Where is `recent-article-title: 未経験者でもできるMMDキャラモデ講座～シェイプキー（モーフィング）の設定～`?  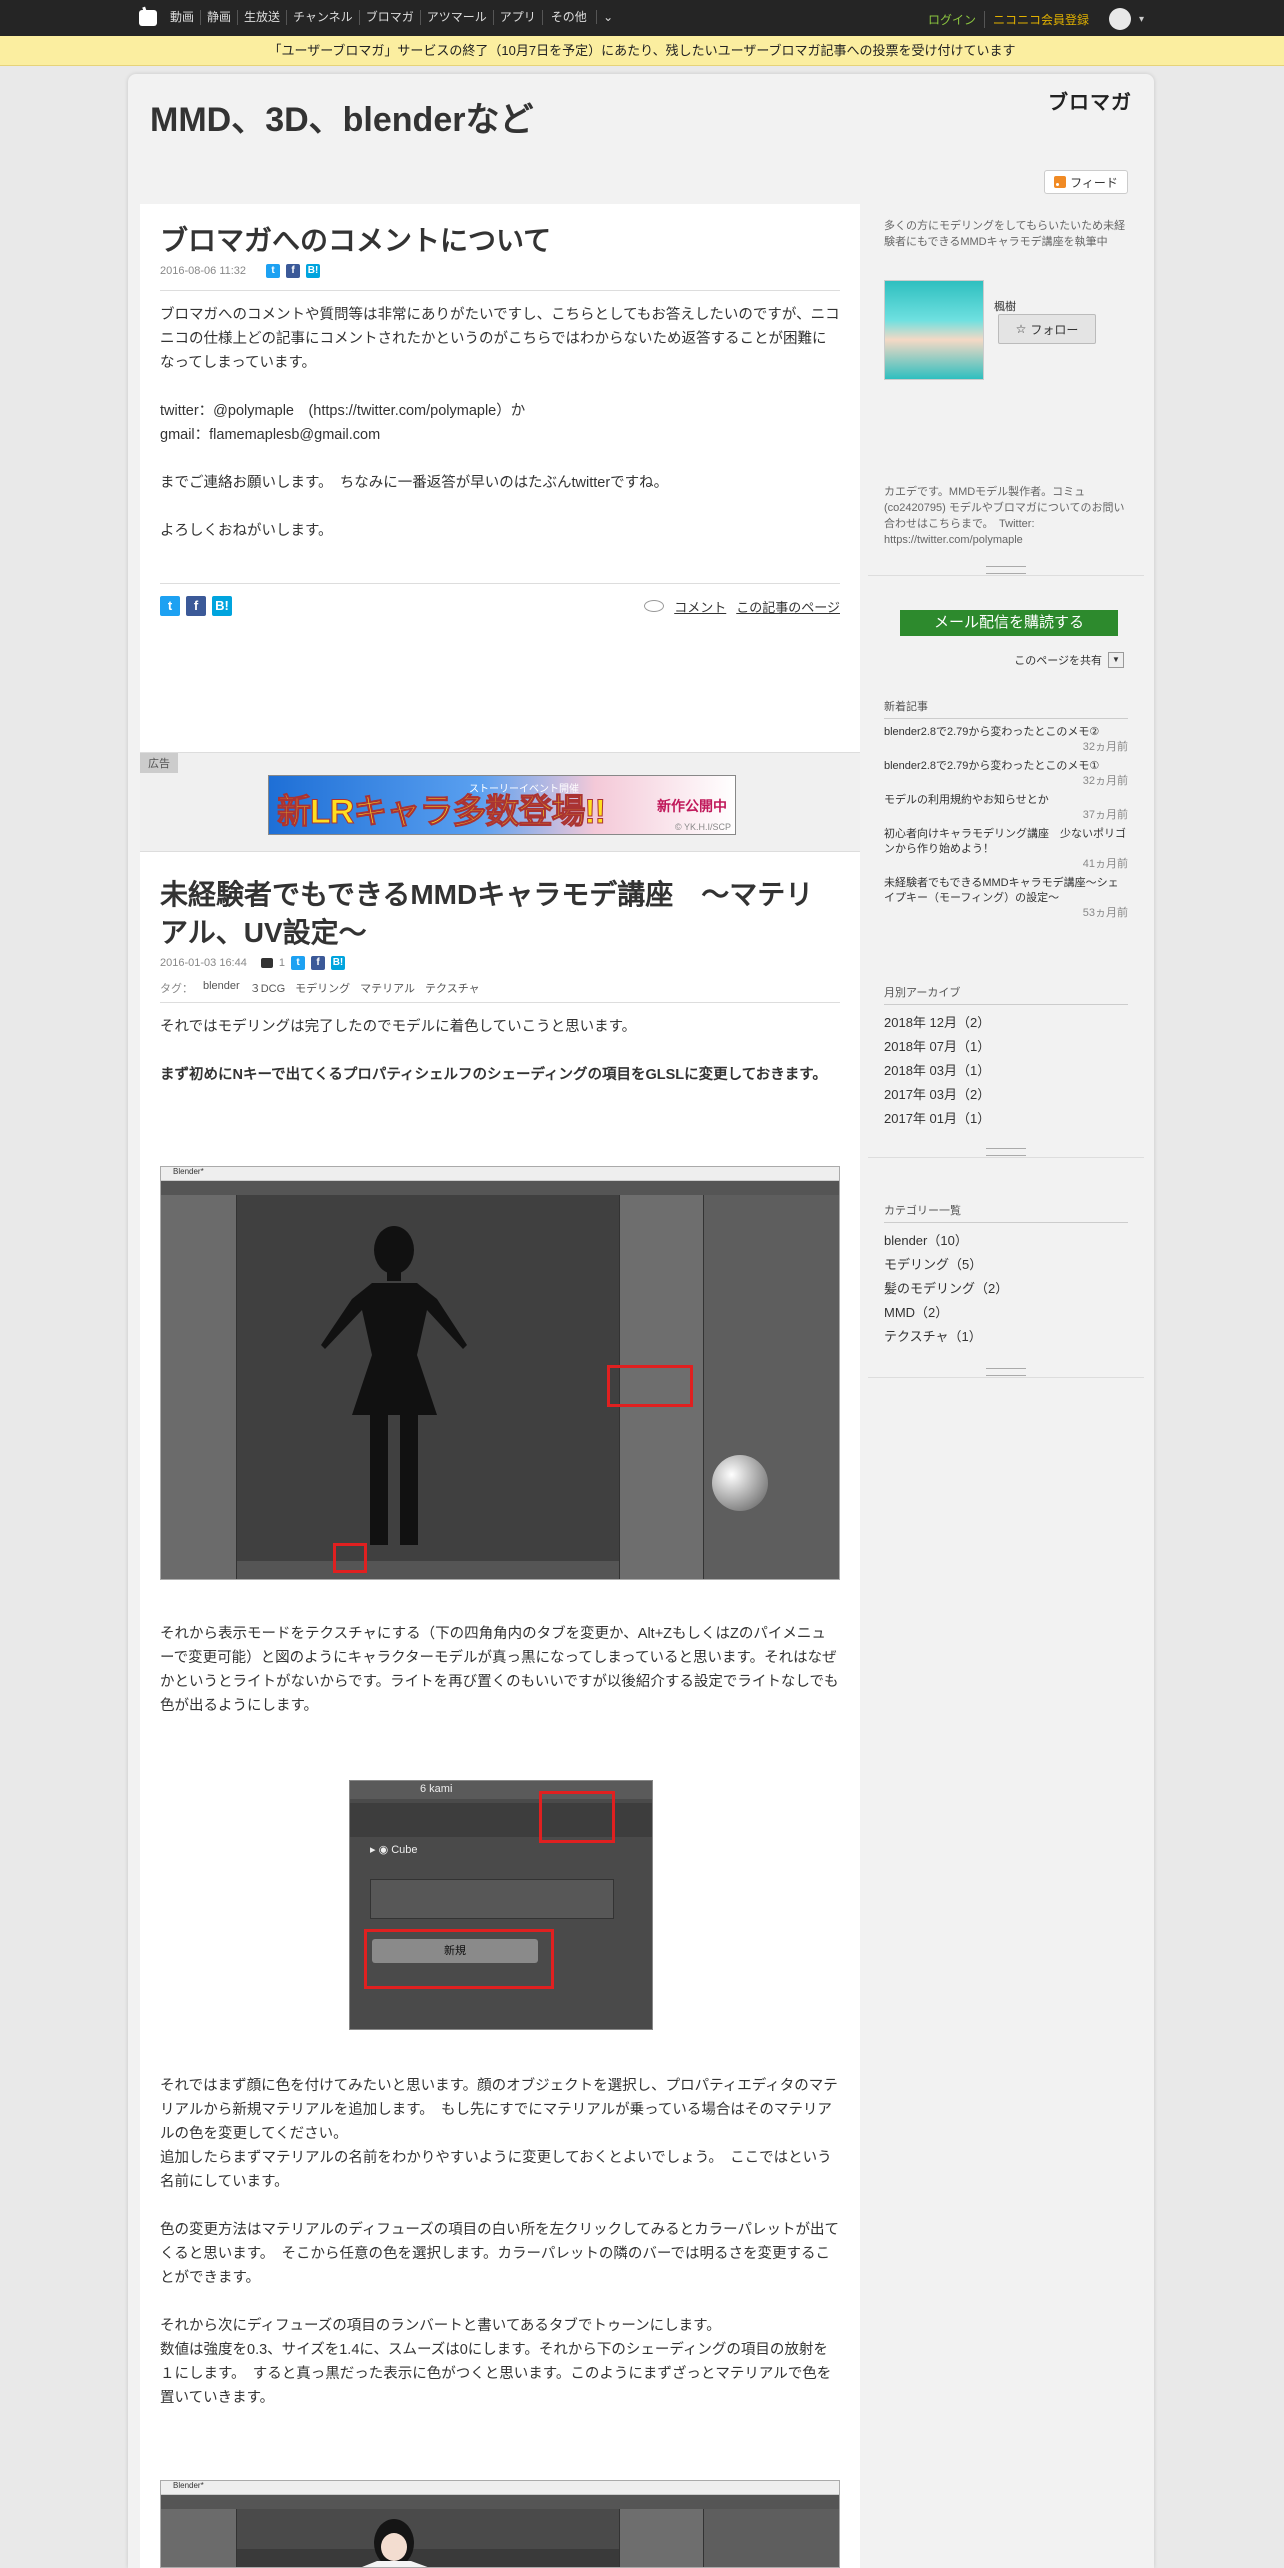 recent-article-title: 未経験者でもできるMMDキャラモデ講座～シェイプキー（モーフィング）の設定～ is located at coordinates (1001, 890).